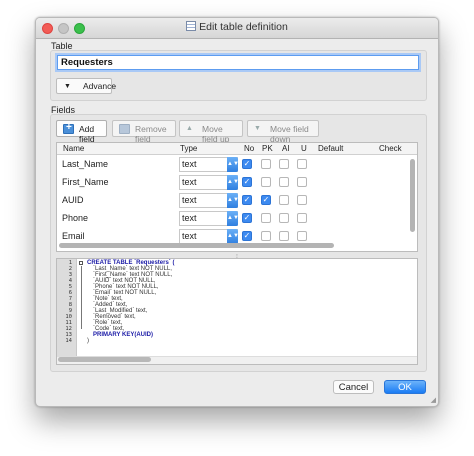  What do you see at coordinates (67, 86) in the screenshot?
I see `disclosure-triangle-icon: ▼` at bounding box center [67, 86].